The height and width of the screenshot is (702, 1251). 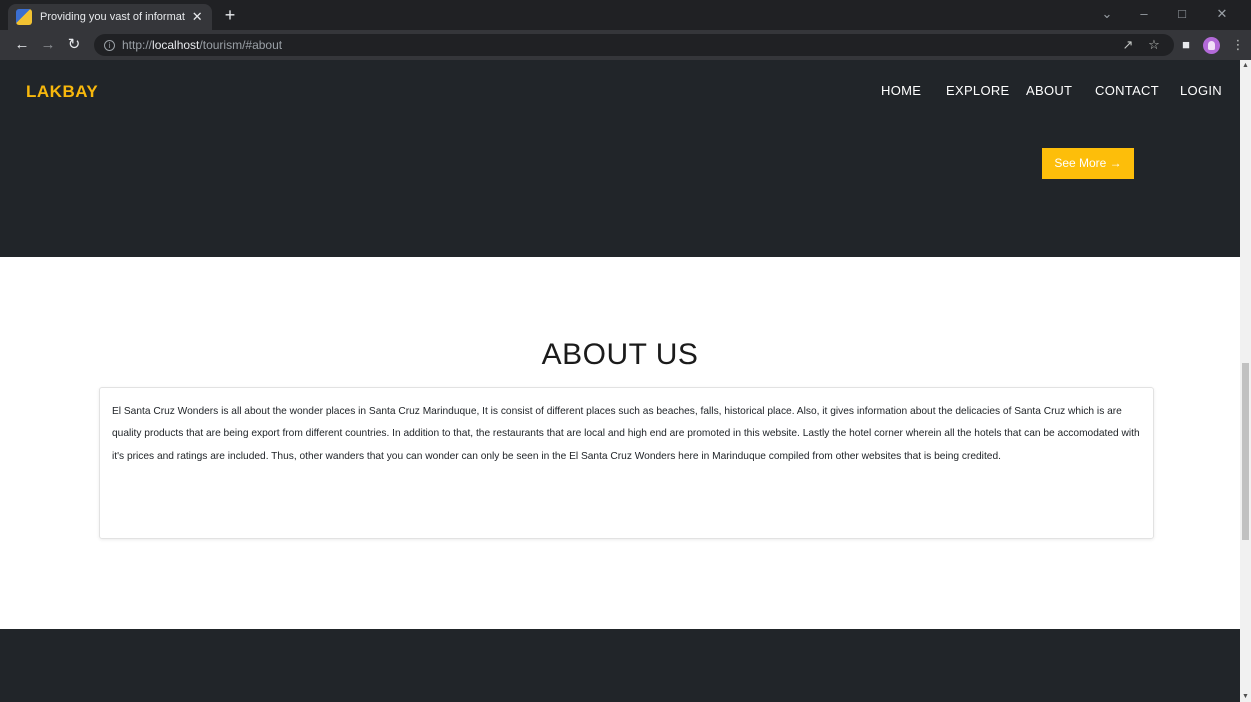 I want to click on scroll-up-icon: ▲, so click(x=1245, y=65).